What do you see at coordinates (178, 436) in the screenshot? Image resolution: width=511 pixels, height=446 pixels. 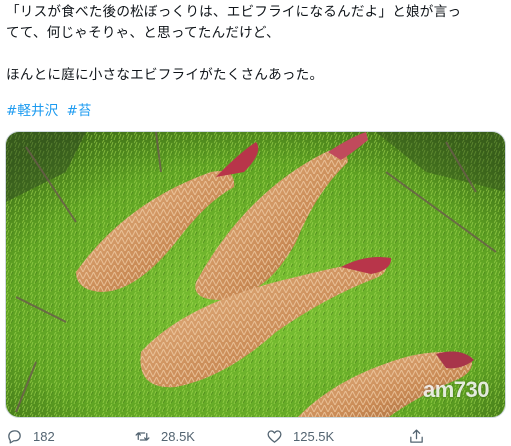 I see `retweet-count: 28.5K` at bounding box center [178, 436].